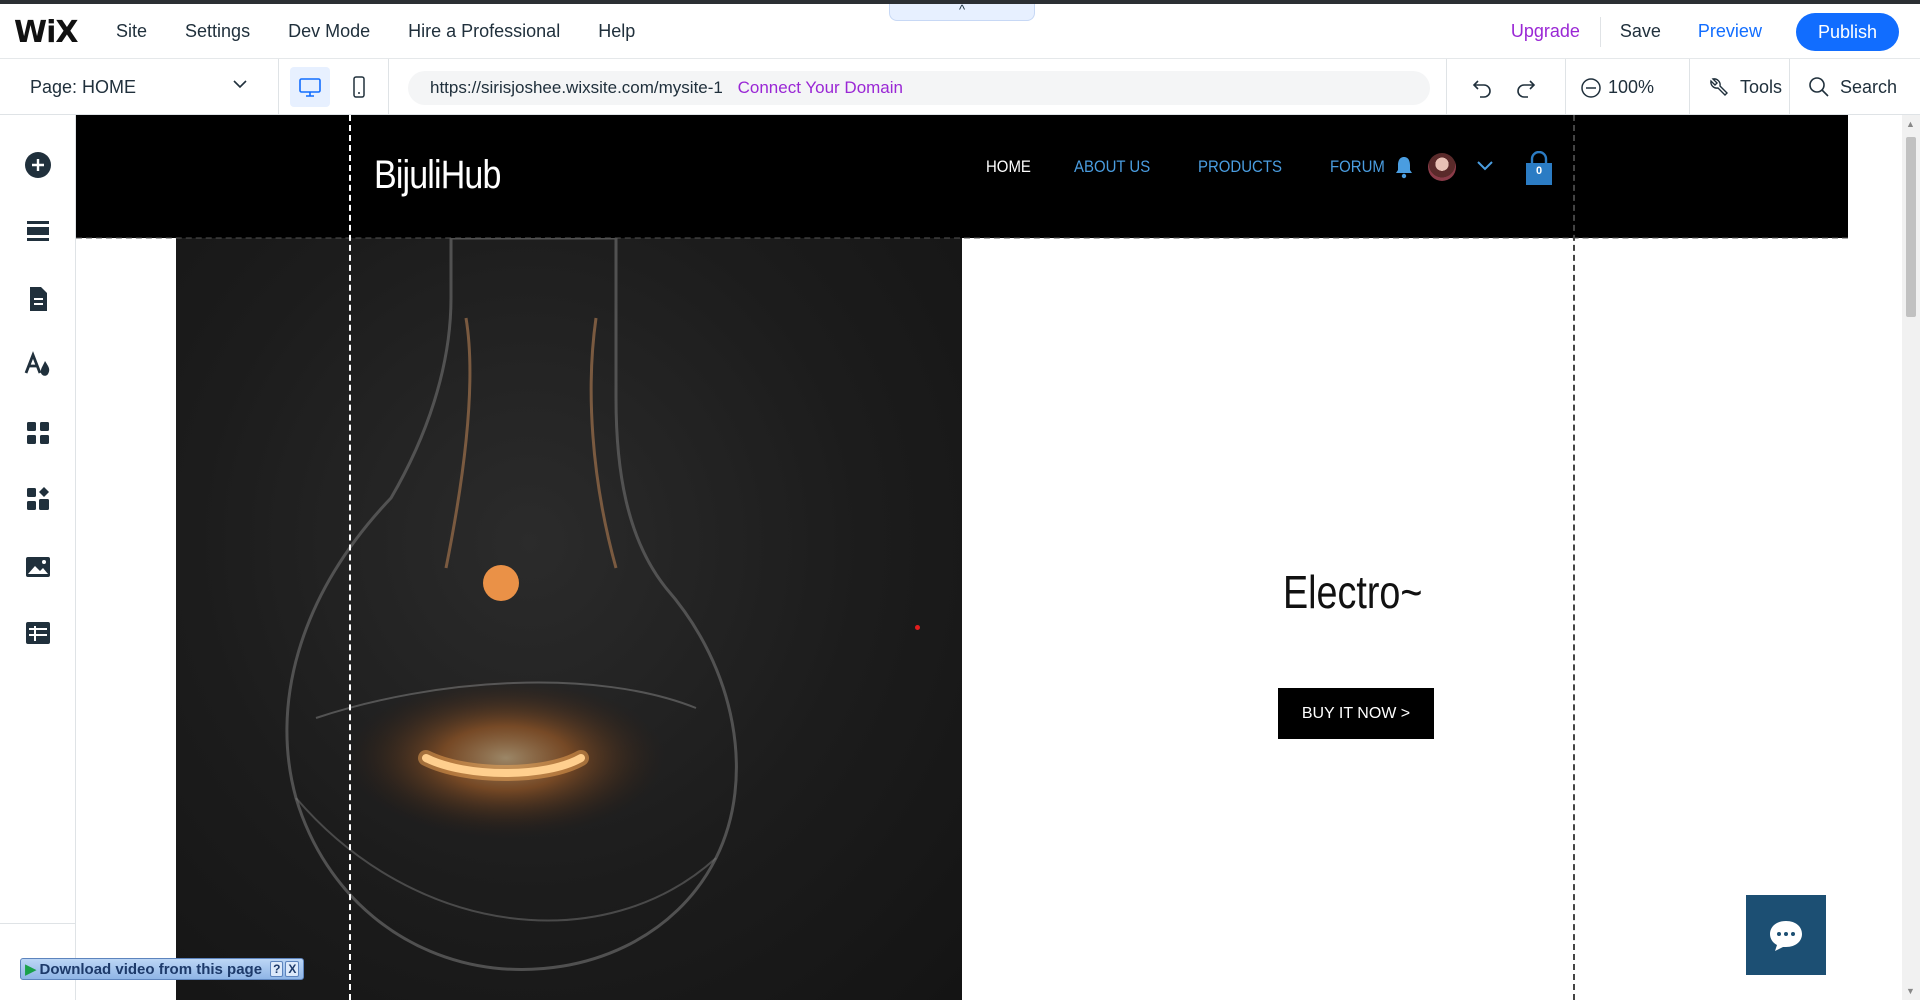 The height and width of the screenshot is (1000, 1920). Describe the element at coordinates (329, 31) in the screenshot. I see `menu-dev-mode: Dev Mode` at that location.